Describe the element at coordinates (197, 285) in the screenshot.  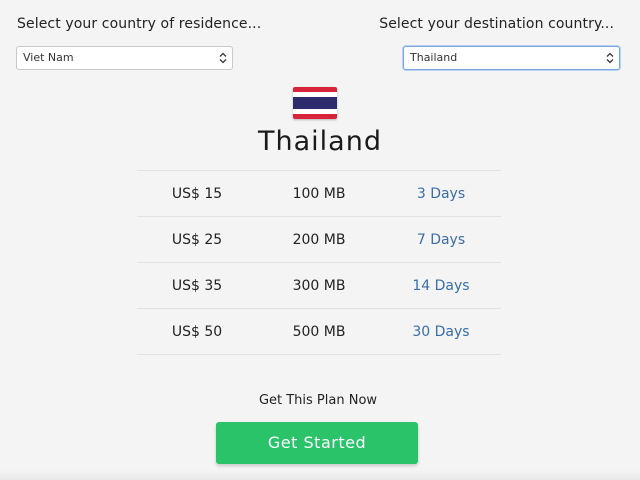
I see `plan-price: US$ 35` at that location.